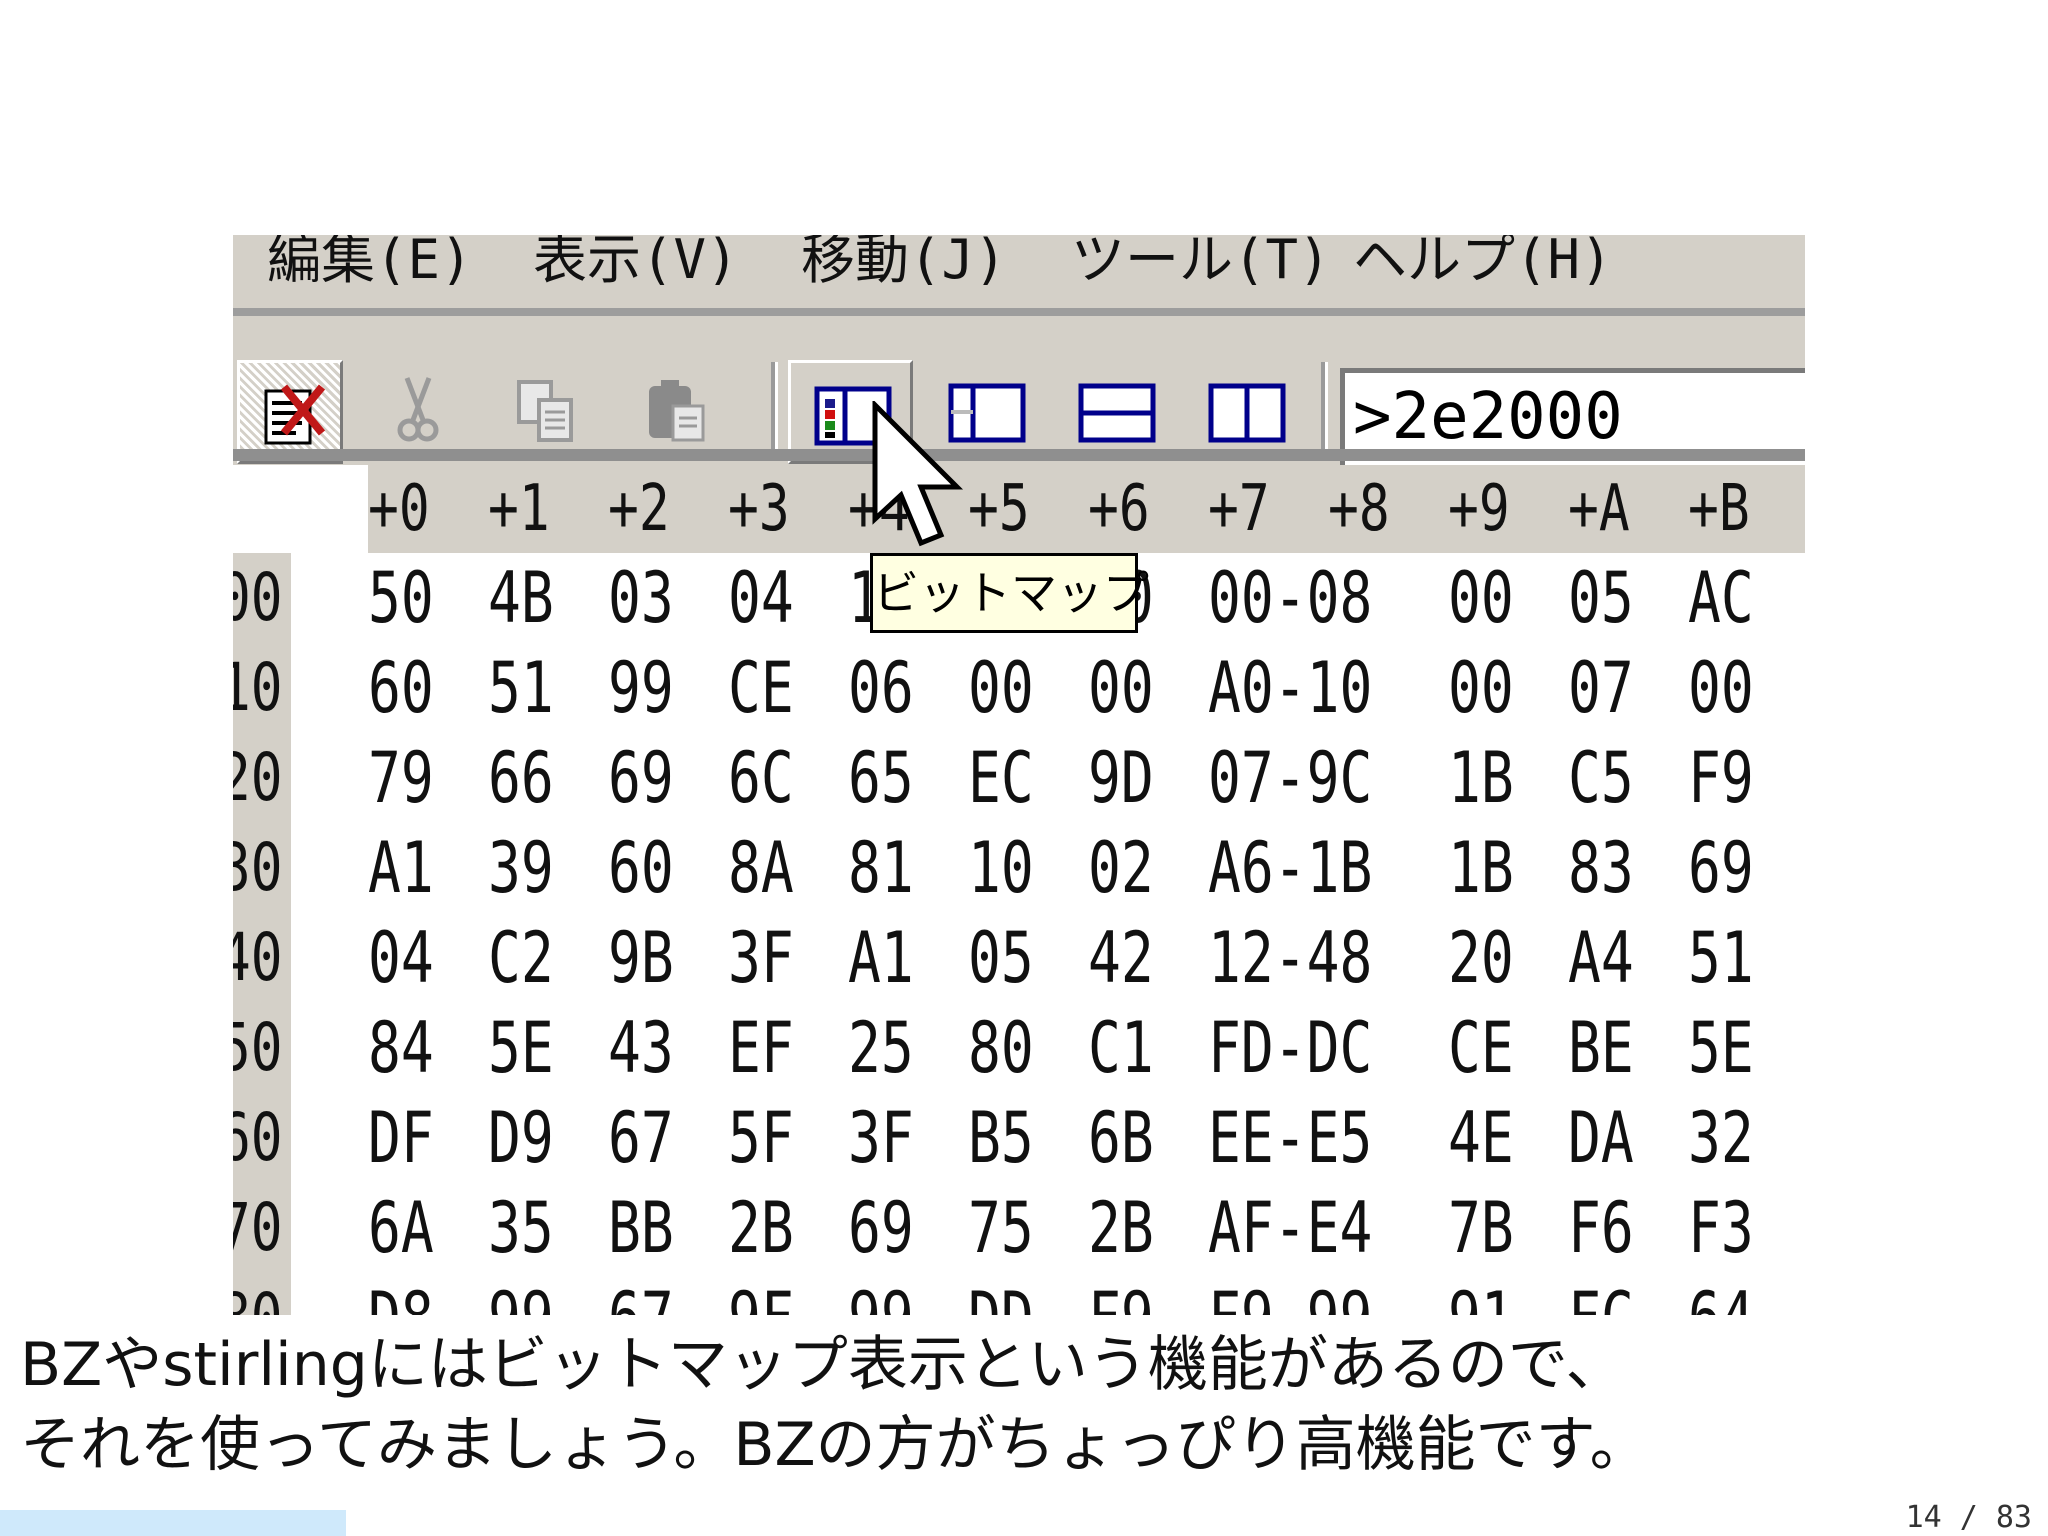  Describe the element at coordinates (1481, 1138) in the screenshot. I see `hex-byte-cell: 4E` at that location.